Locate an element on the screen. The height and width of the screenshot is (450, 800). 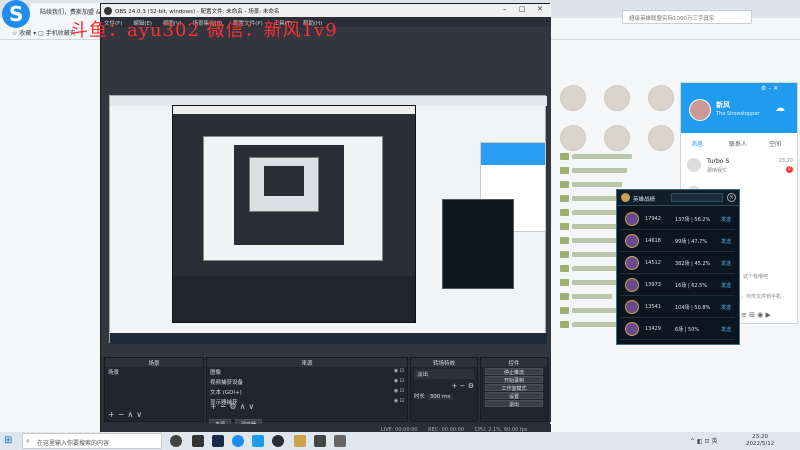
captured-taskbar is located at coordinates (328, 338).